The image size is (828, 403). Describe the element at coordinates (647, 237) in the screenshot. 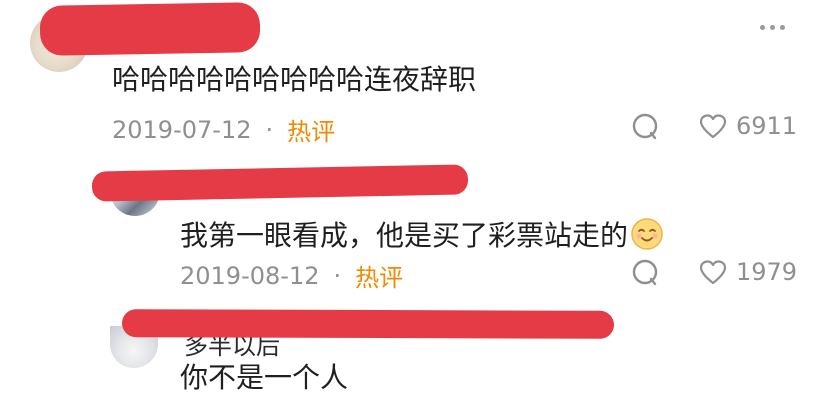

I see `smiling-face-emoji` at that location.